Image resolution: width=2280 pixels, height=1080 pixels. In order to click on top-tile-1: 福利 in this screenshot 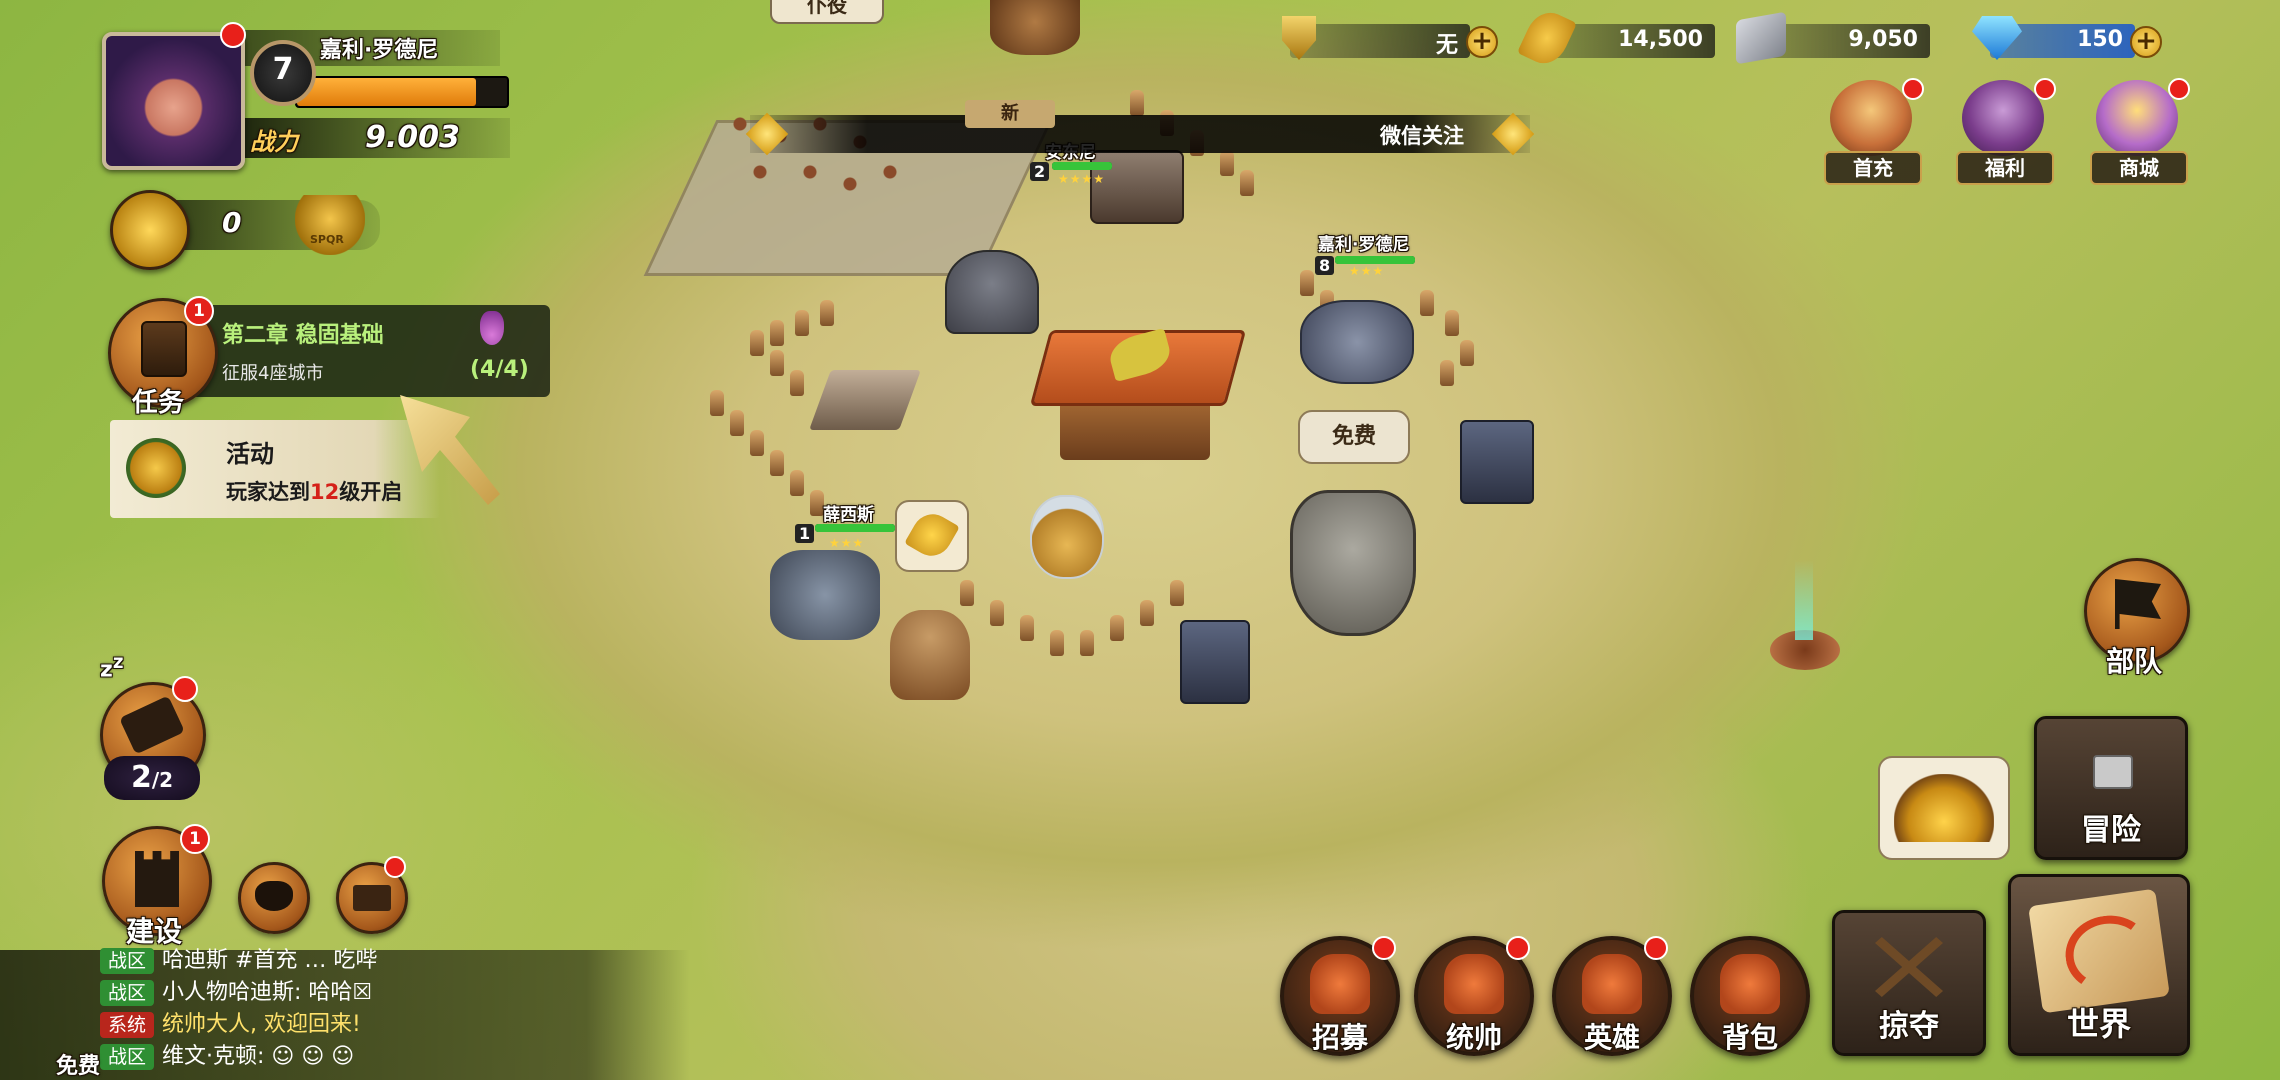, I will do `click(2003, 131)`.